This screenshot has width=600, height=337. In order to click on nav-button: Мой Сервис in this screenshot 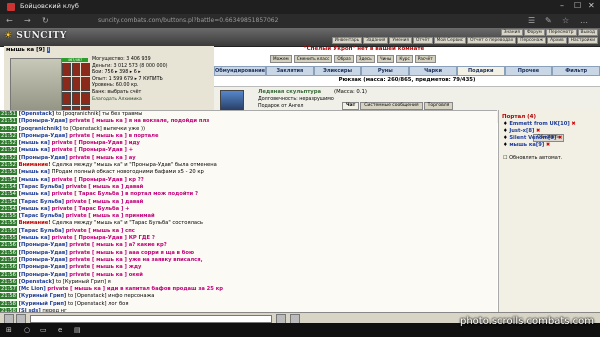, I will do `click(450, 40)`.